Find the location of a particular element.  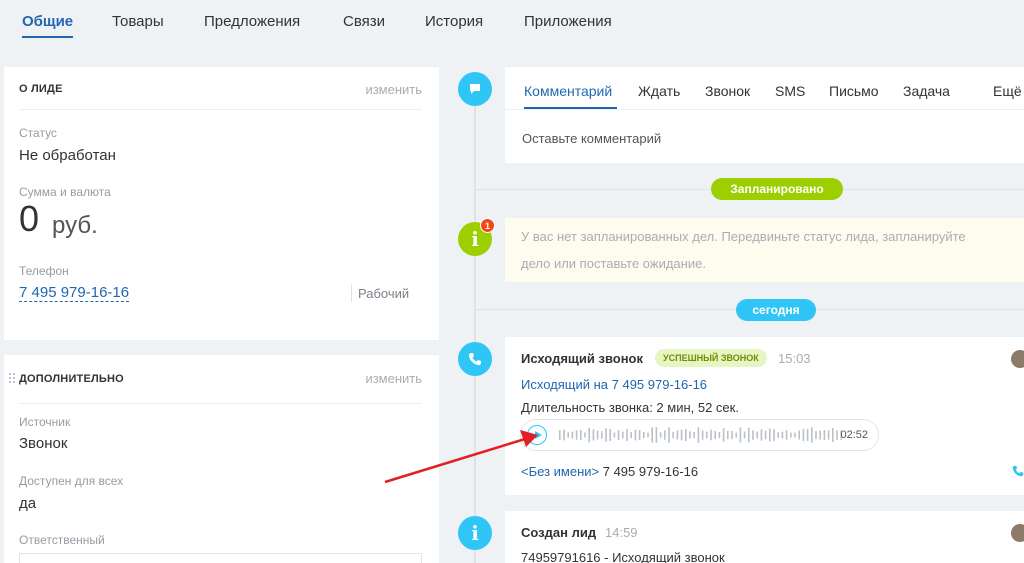

call-number-link: Исходящий на 7 495 979-16-16 is located at coordinates (614, 384).